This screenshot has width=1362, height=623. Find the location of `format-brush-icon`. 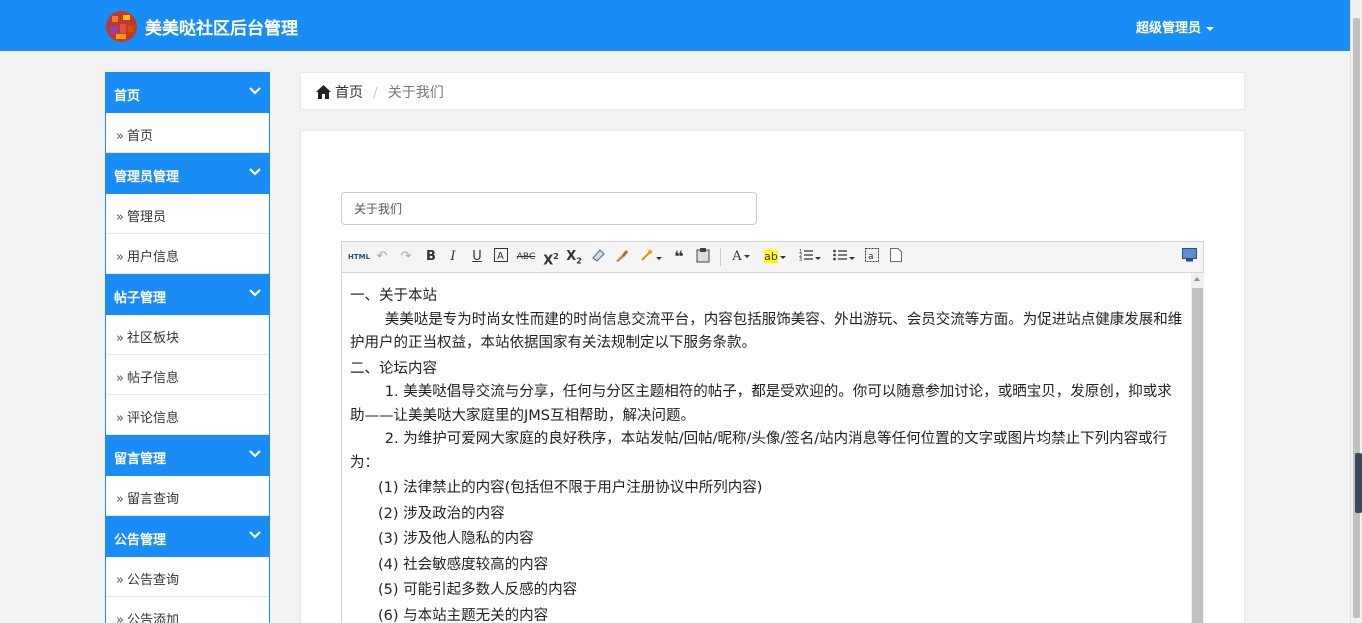

format-brush-icon is located at coordinates (621, 257).